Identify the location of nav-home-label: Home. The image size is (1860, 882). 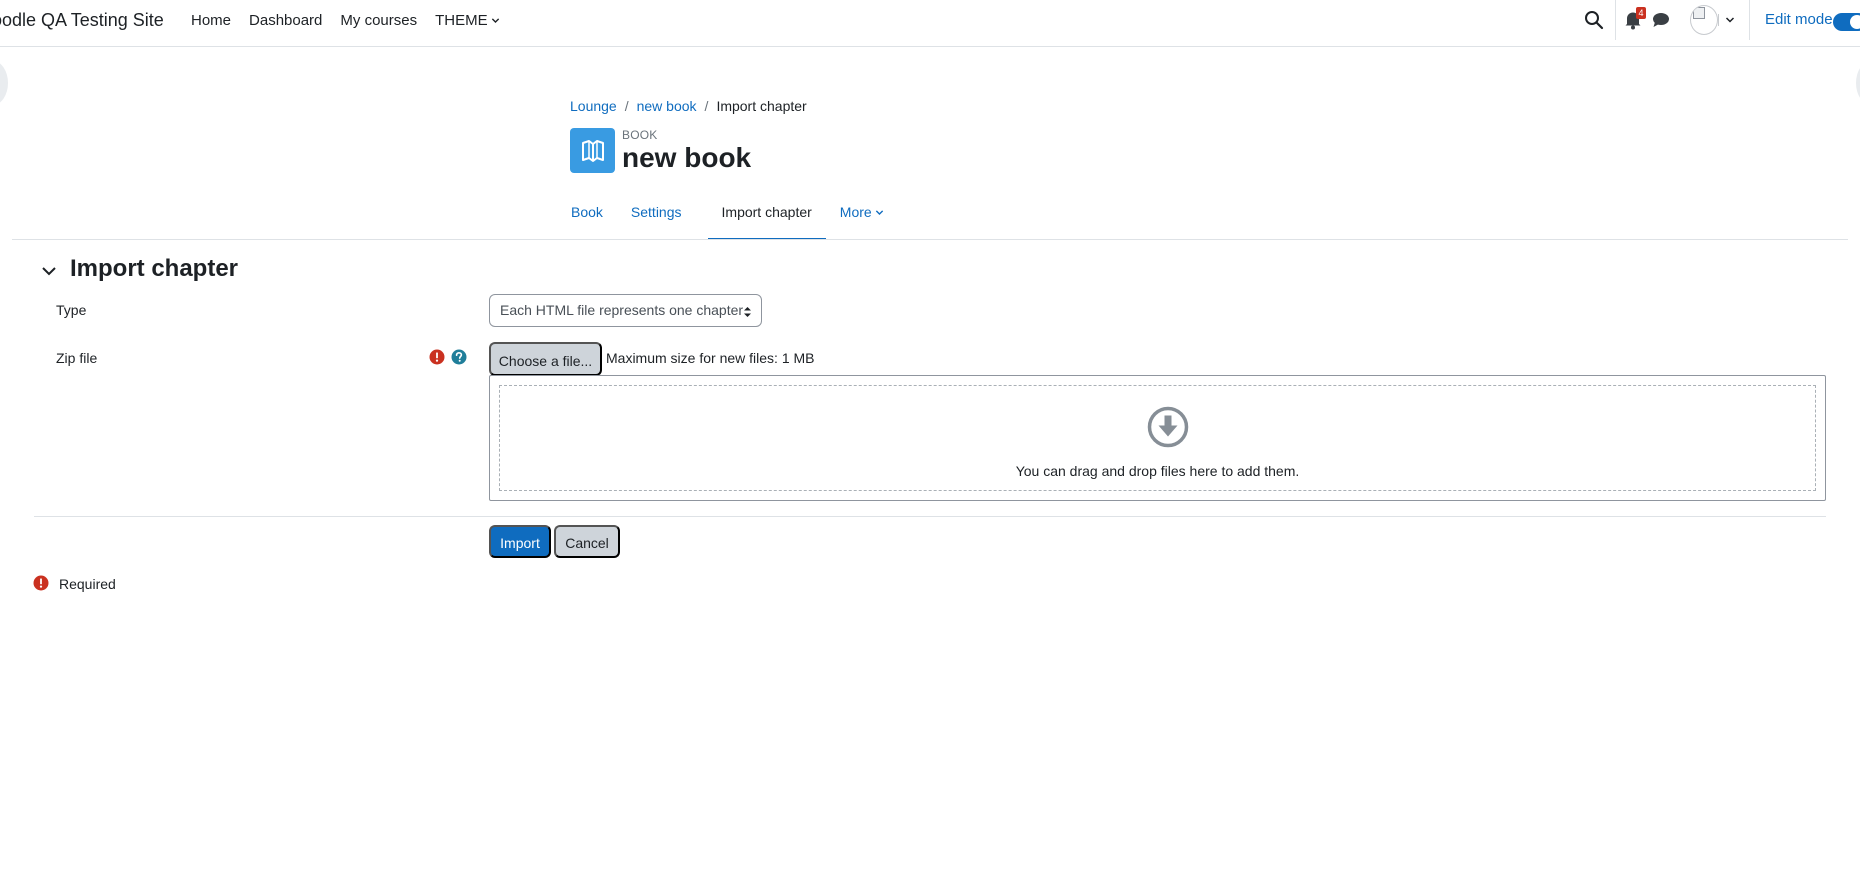
(211, 20).